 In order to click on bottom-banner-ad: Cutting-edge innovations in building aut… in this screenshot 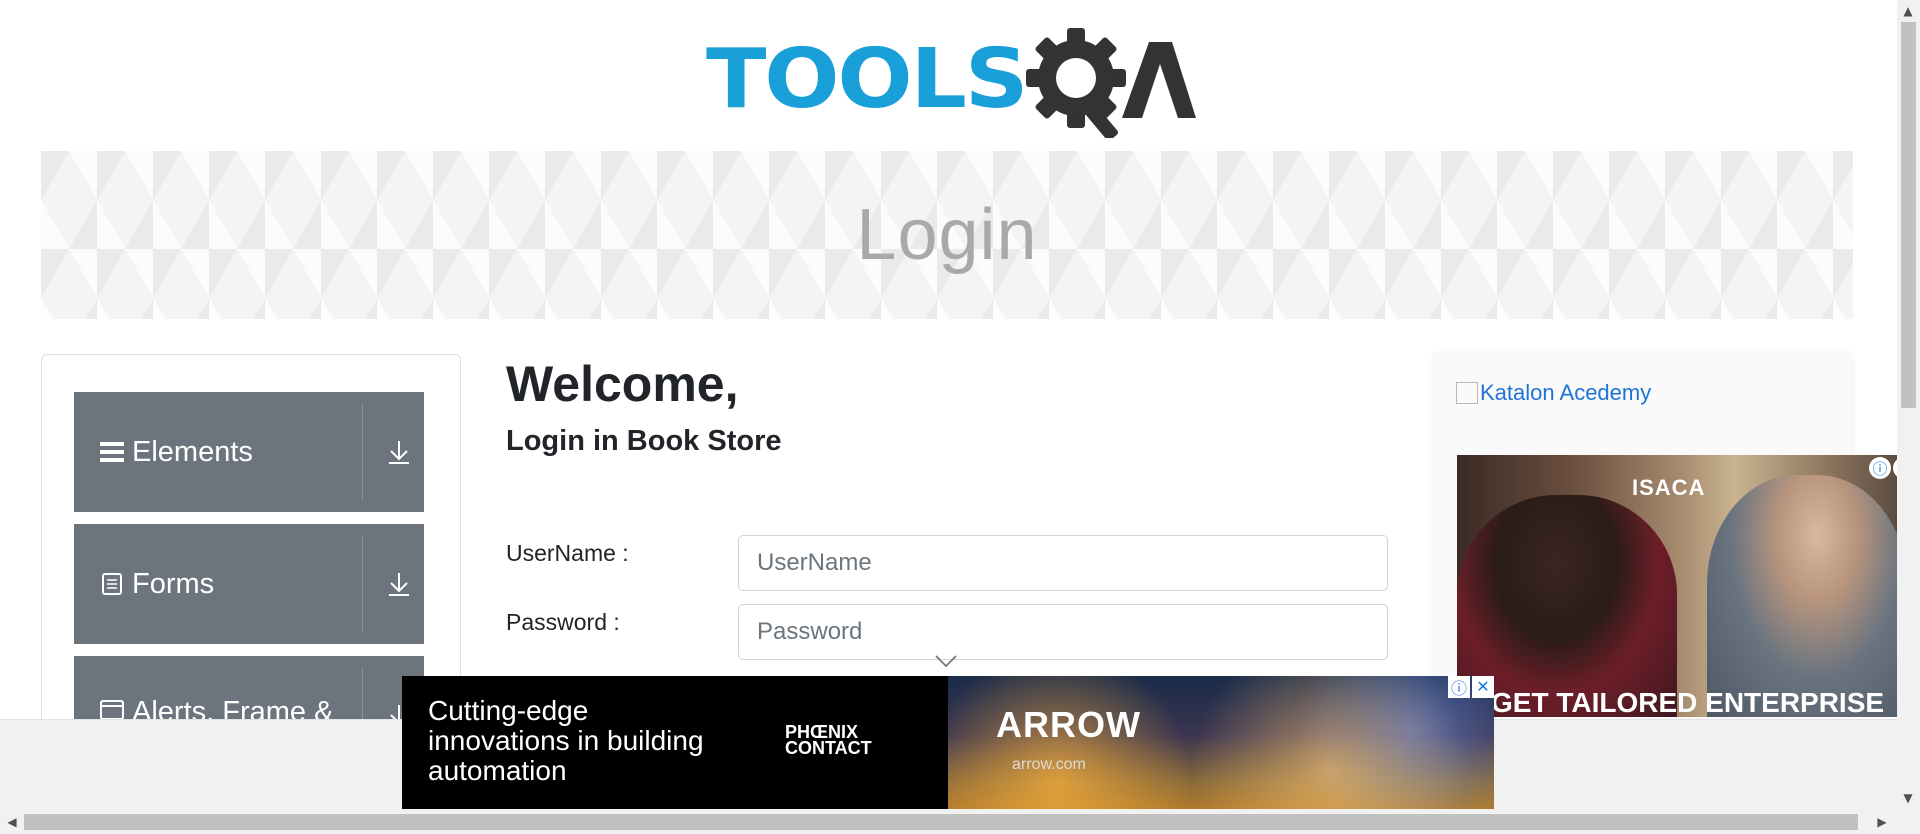, I will do `click(948, 742)`.